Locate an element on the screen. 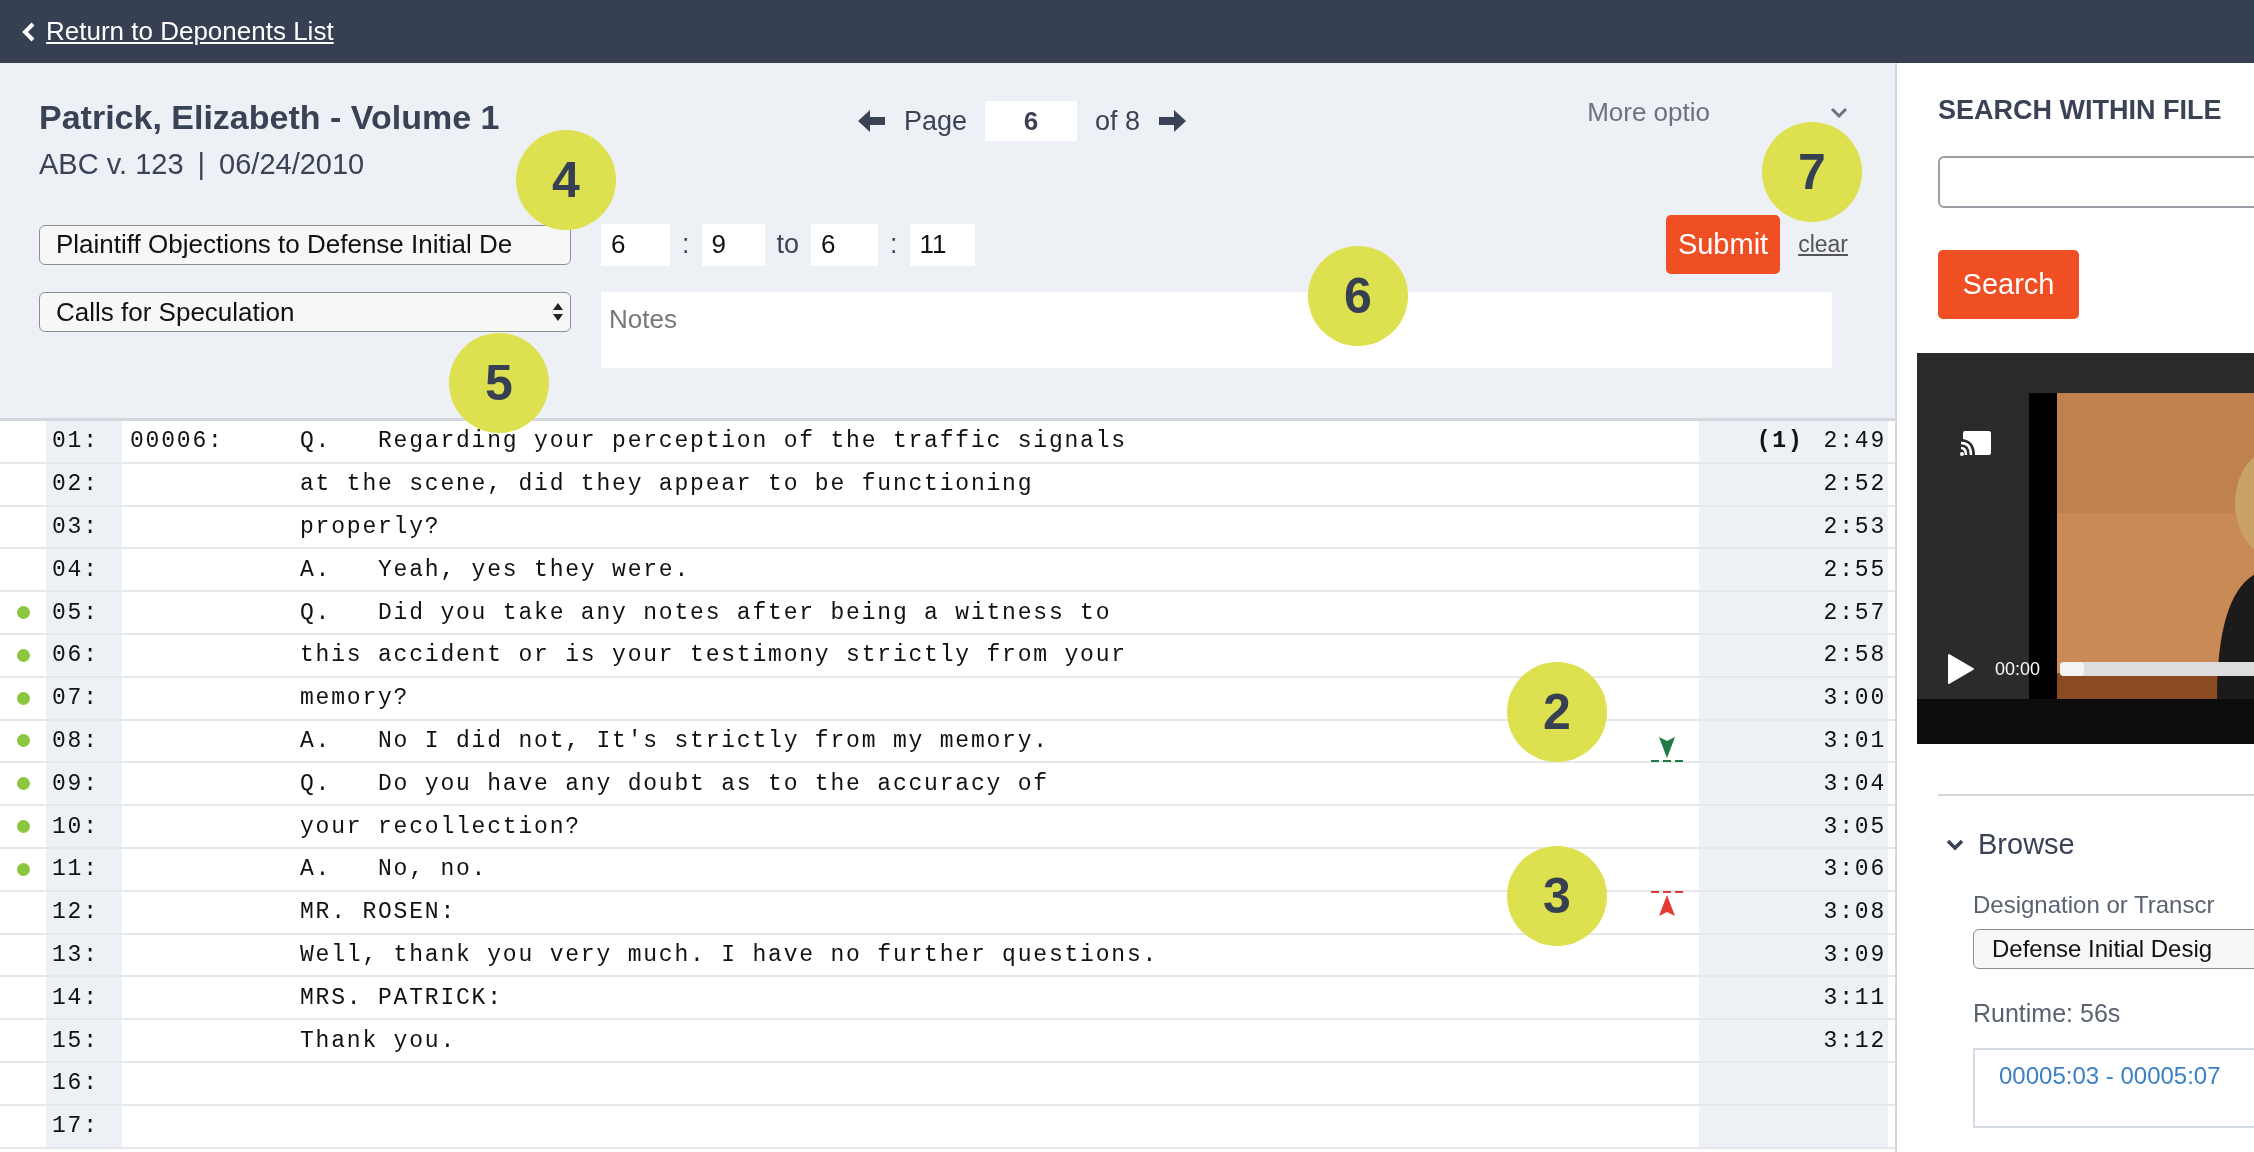 Image resolution: width=2254 pixels, height=1152 pixels. line-number: 12: is located at coordinates (84, 912).